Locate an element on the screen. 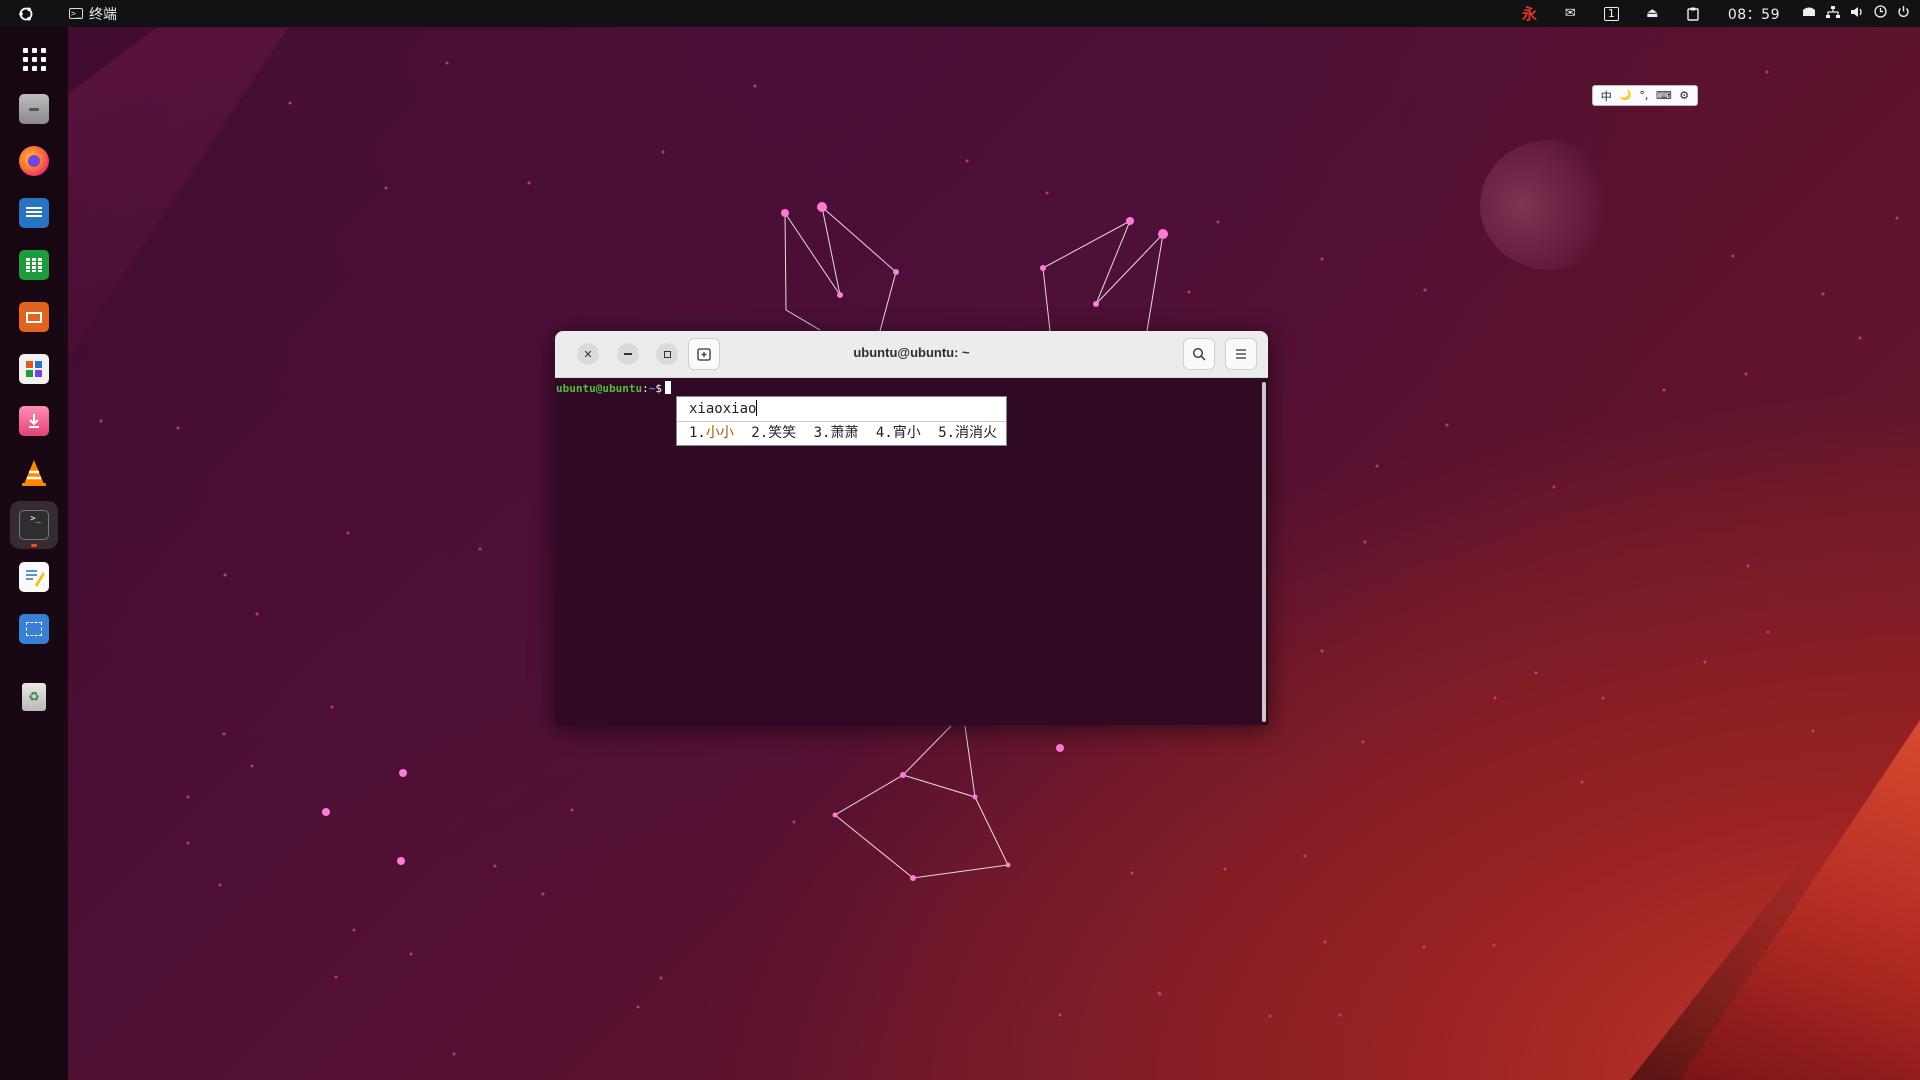  dock-item-app-center is located at coordinates (34, 369).